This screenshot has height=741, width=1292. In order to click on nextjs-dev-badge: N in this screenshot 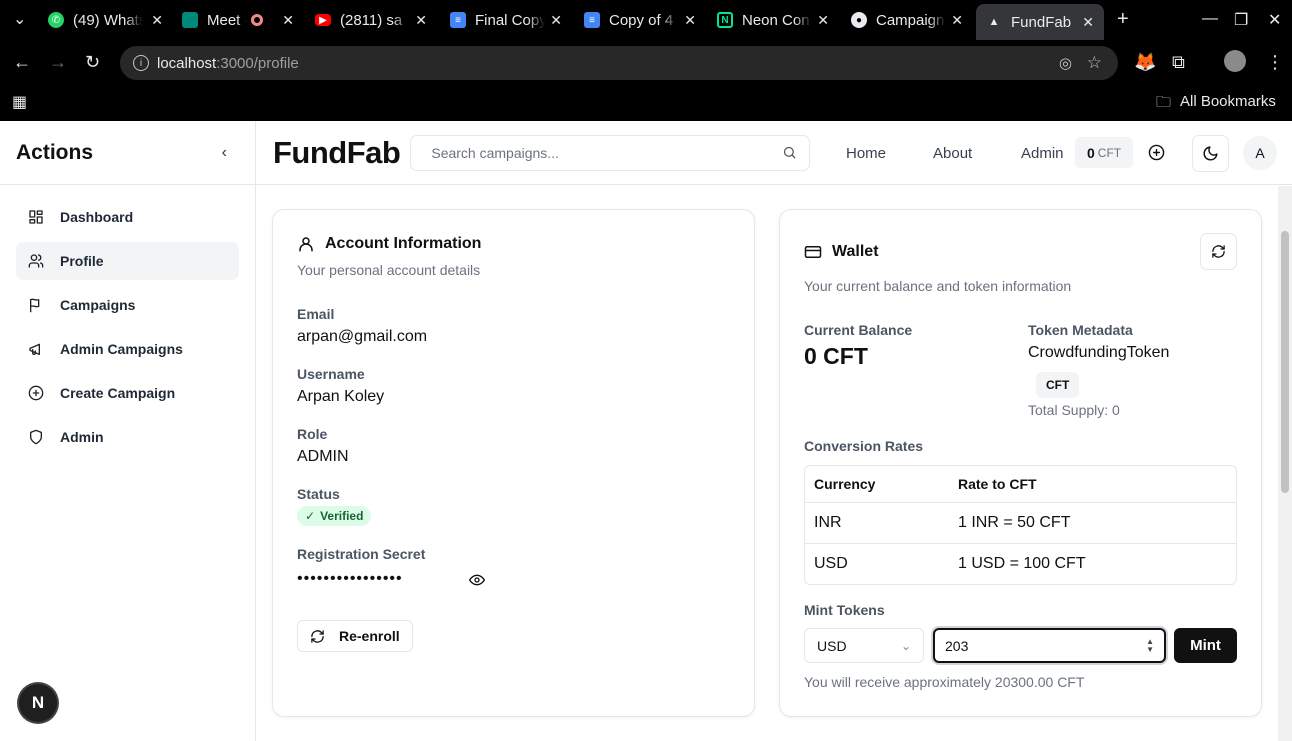, I will do `click(38, 703)`.